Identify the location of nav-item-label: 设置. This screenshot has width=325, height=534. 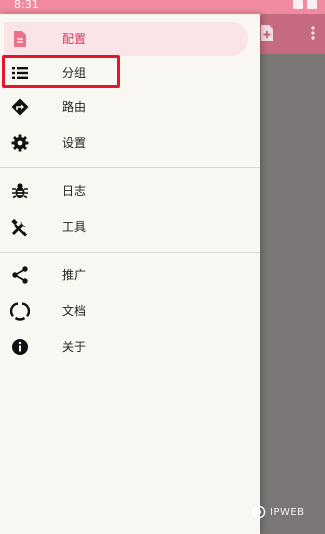
(74, 143).